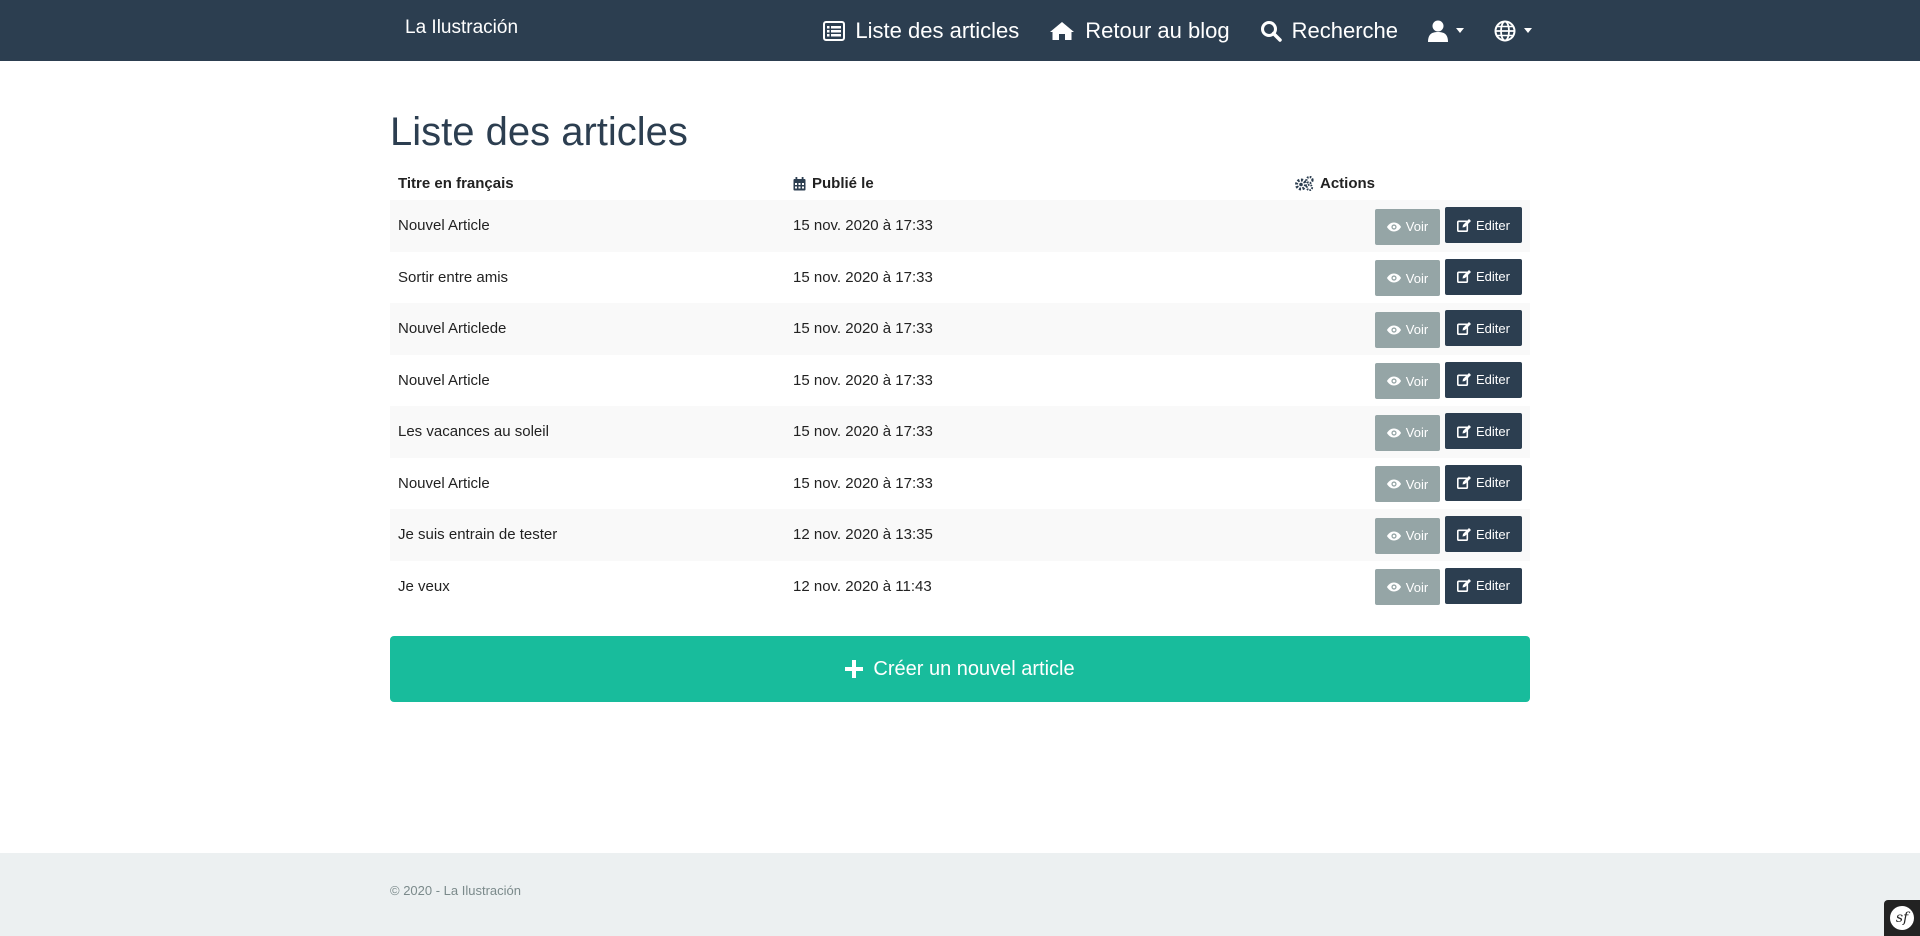  I want to click on user-icon, so click(1438, 31).